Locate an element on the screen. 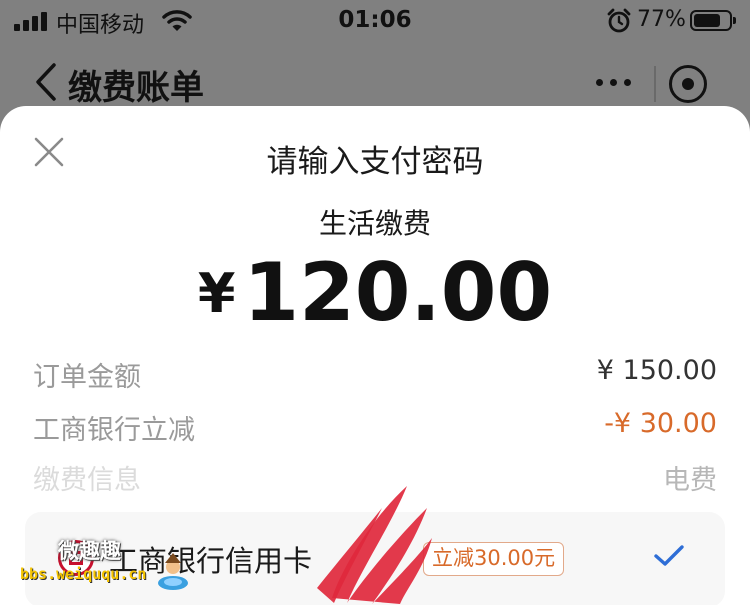 This screenshot has height=605, width=750. payee-name: 生活缴费 is located at coordinates (374, 223).